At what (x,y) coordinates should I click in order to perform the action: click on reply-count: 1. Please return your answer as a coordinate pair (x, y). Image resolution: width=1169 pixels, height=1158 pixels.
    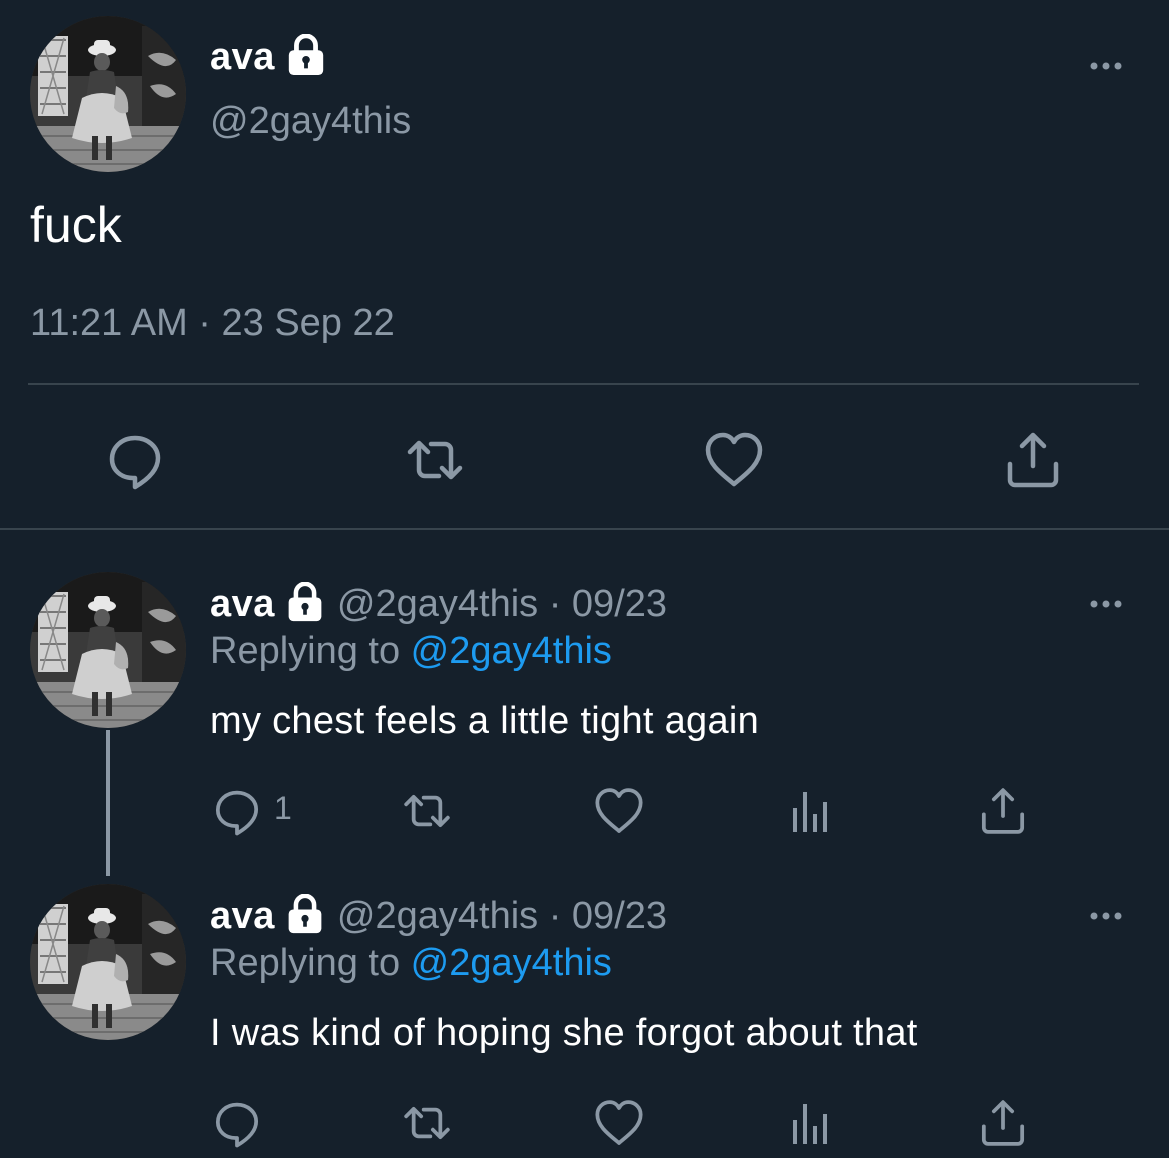
    Looking at the image, I should click on (283, 808).